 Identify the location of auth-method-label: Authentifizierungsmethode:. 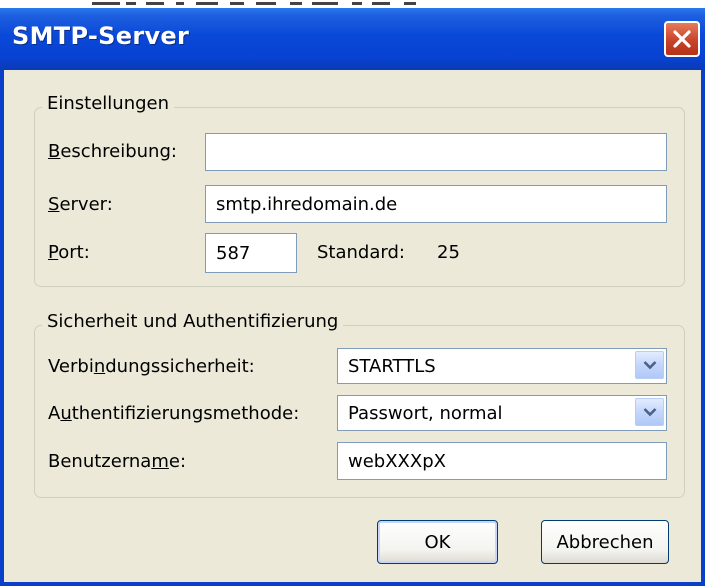
(174, 413).